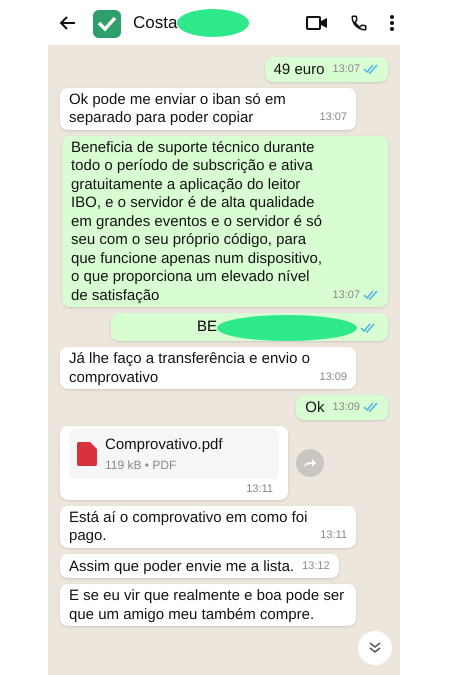 This screenshot has width=450, height=675. Describe the element at coordinates (197, 221) in the screenshot. I see `message-text: Beneficia de suporte técnico durante todo o período de subscrição e ativa gratuitamente a aplicação do leitor IBO, e o servidor é de alta qualidade em grandes eventos e o servidor é só seu com o seu próprio código, para que funcione apenas num dispositivo, o que proporciona um elevado nível de satisfação` at that location.